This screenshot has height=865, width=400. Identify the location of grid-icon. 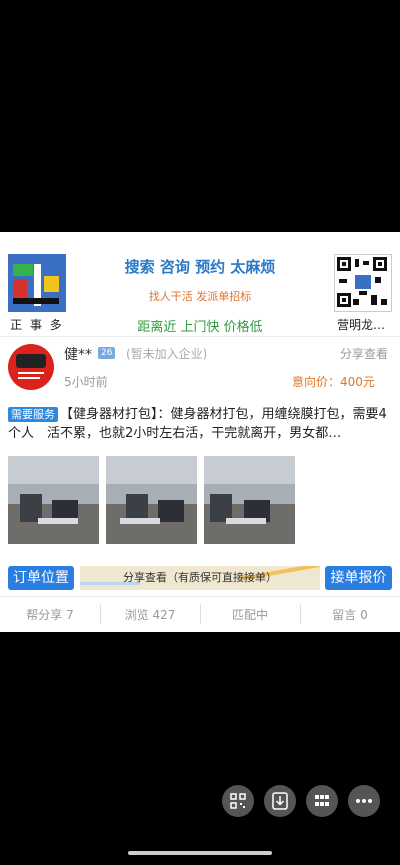
(322, 801).